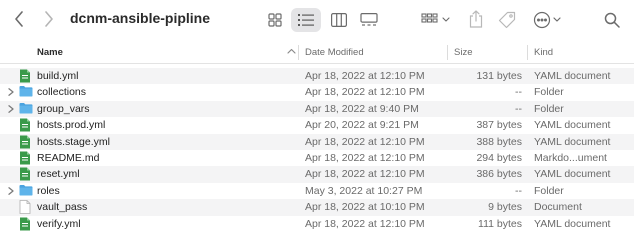 This screenshot has height=250, width=634. What do you see at coordinates (543, 52) in the screenshot?
I see `kind-column-header: Kind` at bounding box center [543, 52].